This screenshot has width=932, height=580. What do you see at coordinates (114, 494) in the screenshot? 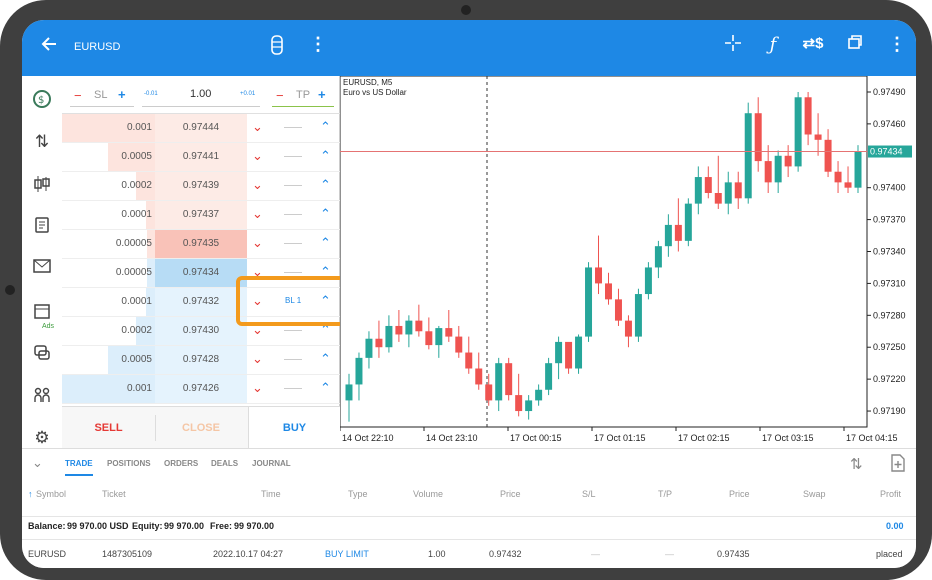
I see `col-ticket: Ticket` at bounding box center [114, 494].